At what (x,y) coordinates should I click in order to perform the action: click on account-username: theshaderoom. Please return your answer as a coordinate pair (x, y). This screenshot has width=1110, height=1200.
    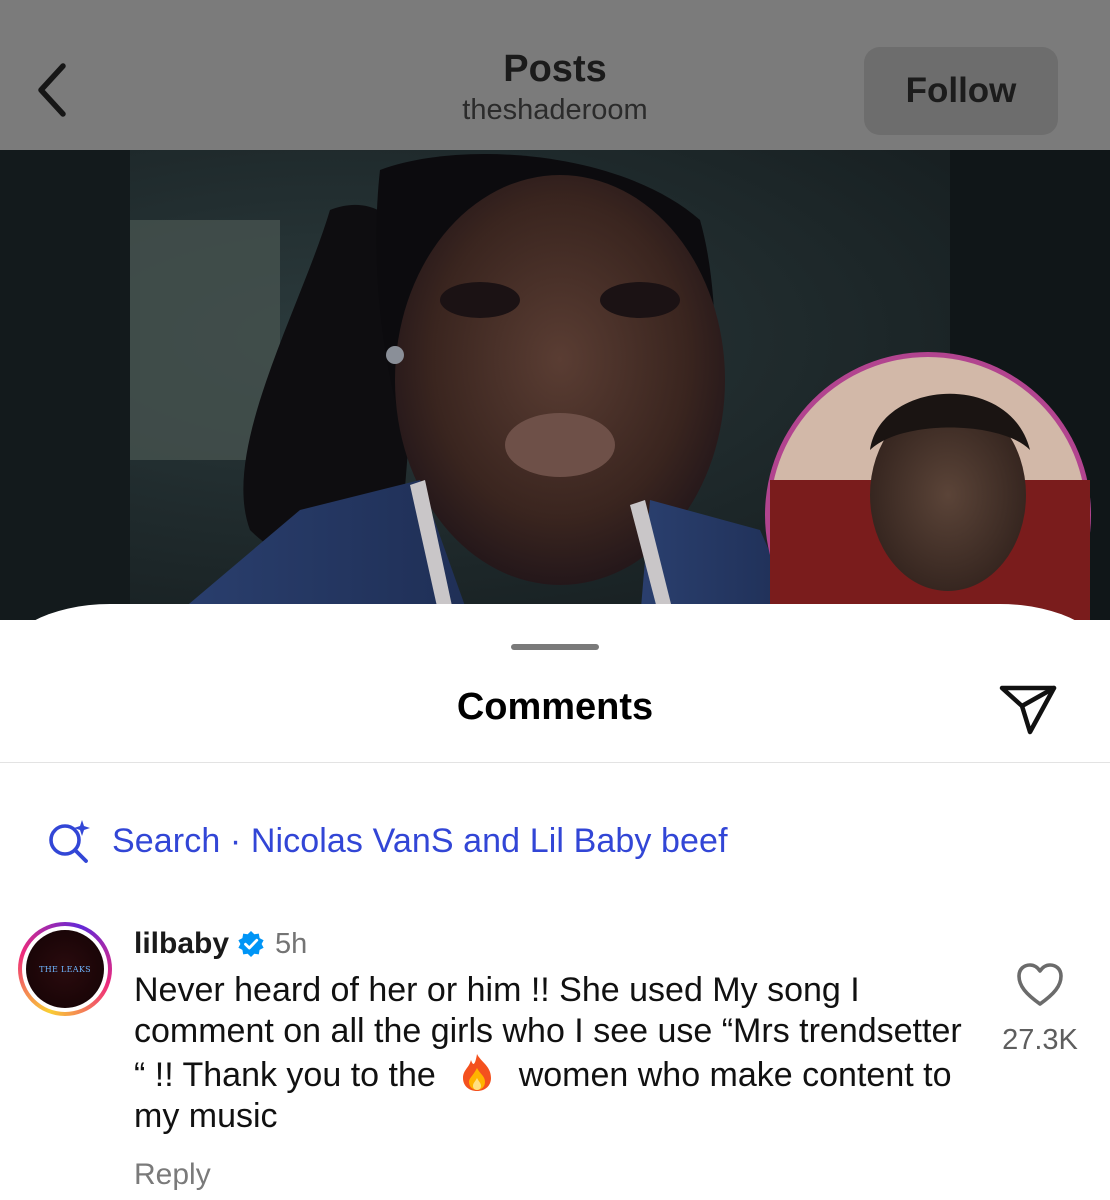
    Looking at the image, I should click on (555, 110).